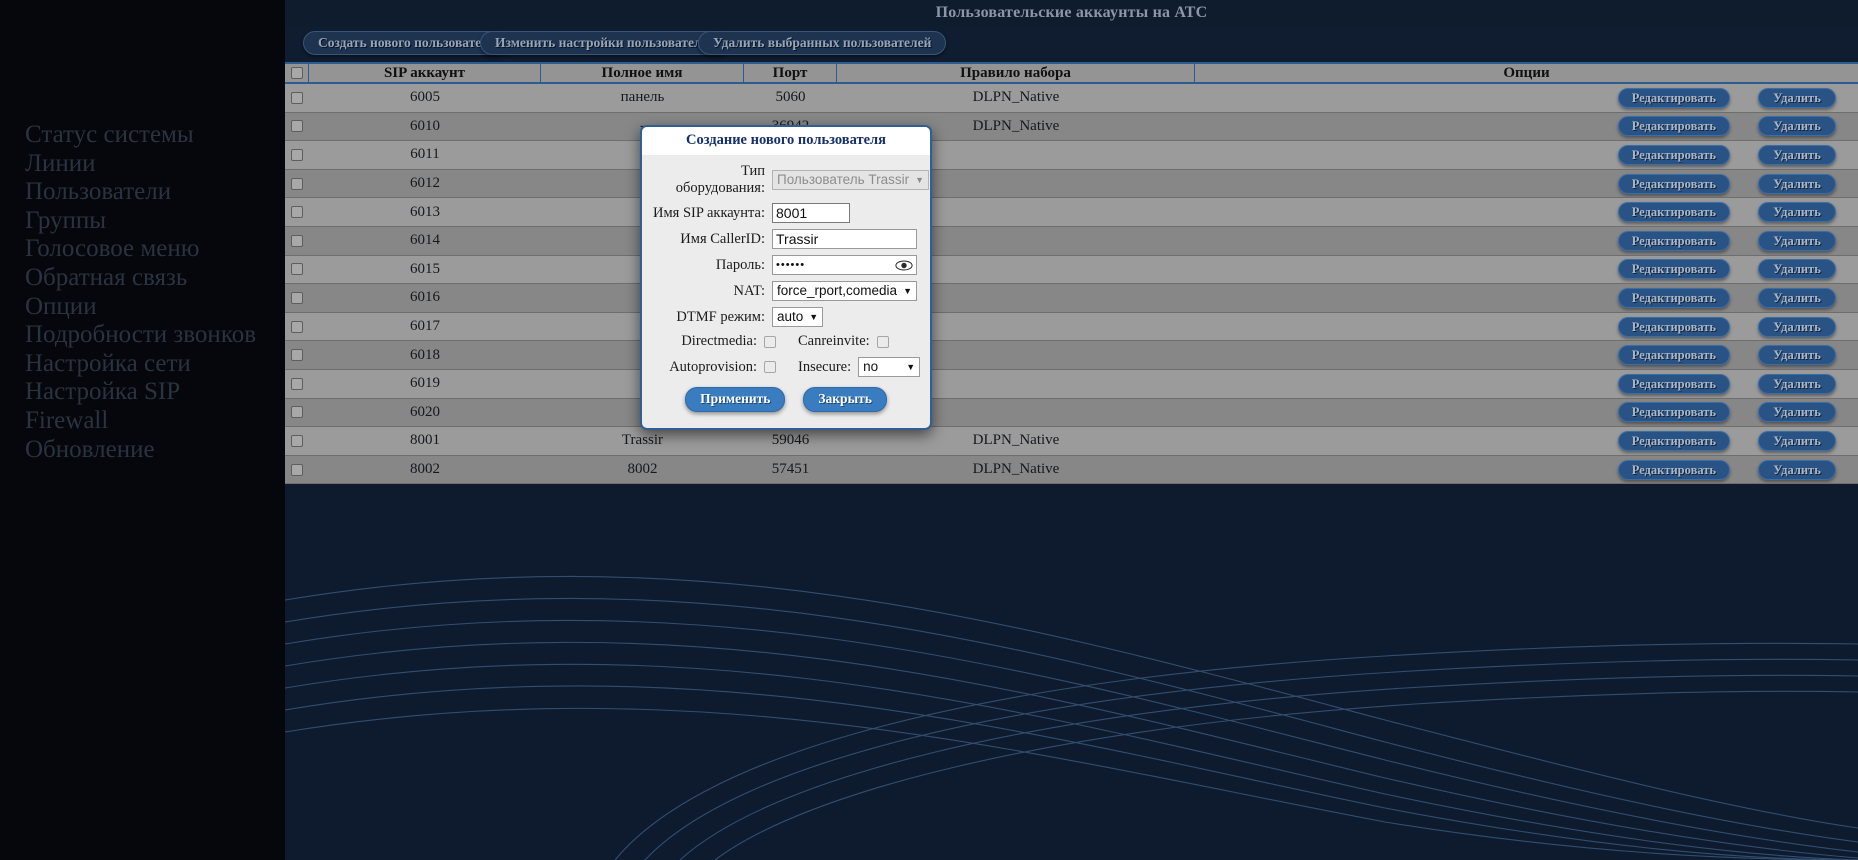 This screenshot has height=860, width=1858. Describe the element at coordinates (1071, 298) in the screenshot. I see `table-row: 6016-РедактироватьУдалить` at that location.